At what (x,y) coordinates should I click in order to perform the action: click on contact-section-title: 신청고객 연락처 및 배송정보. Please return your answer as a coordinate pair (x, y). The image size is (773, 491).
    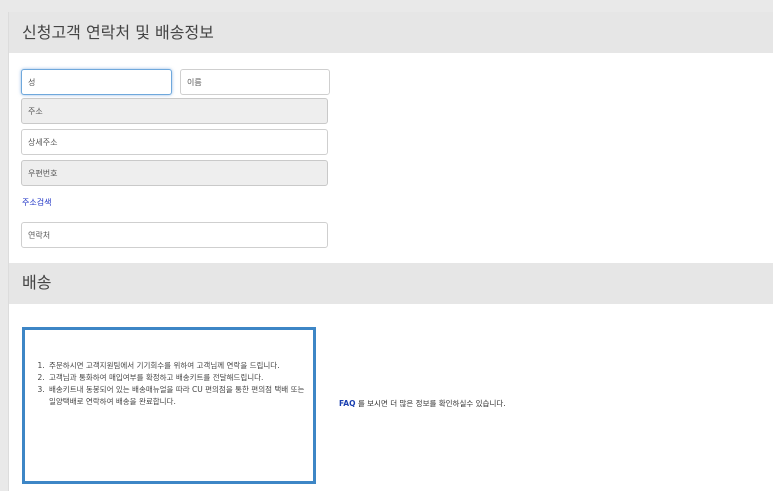
    Looking at the image, I should click on (391, 32).